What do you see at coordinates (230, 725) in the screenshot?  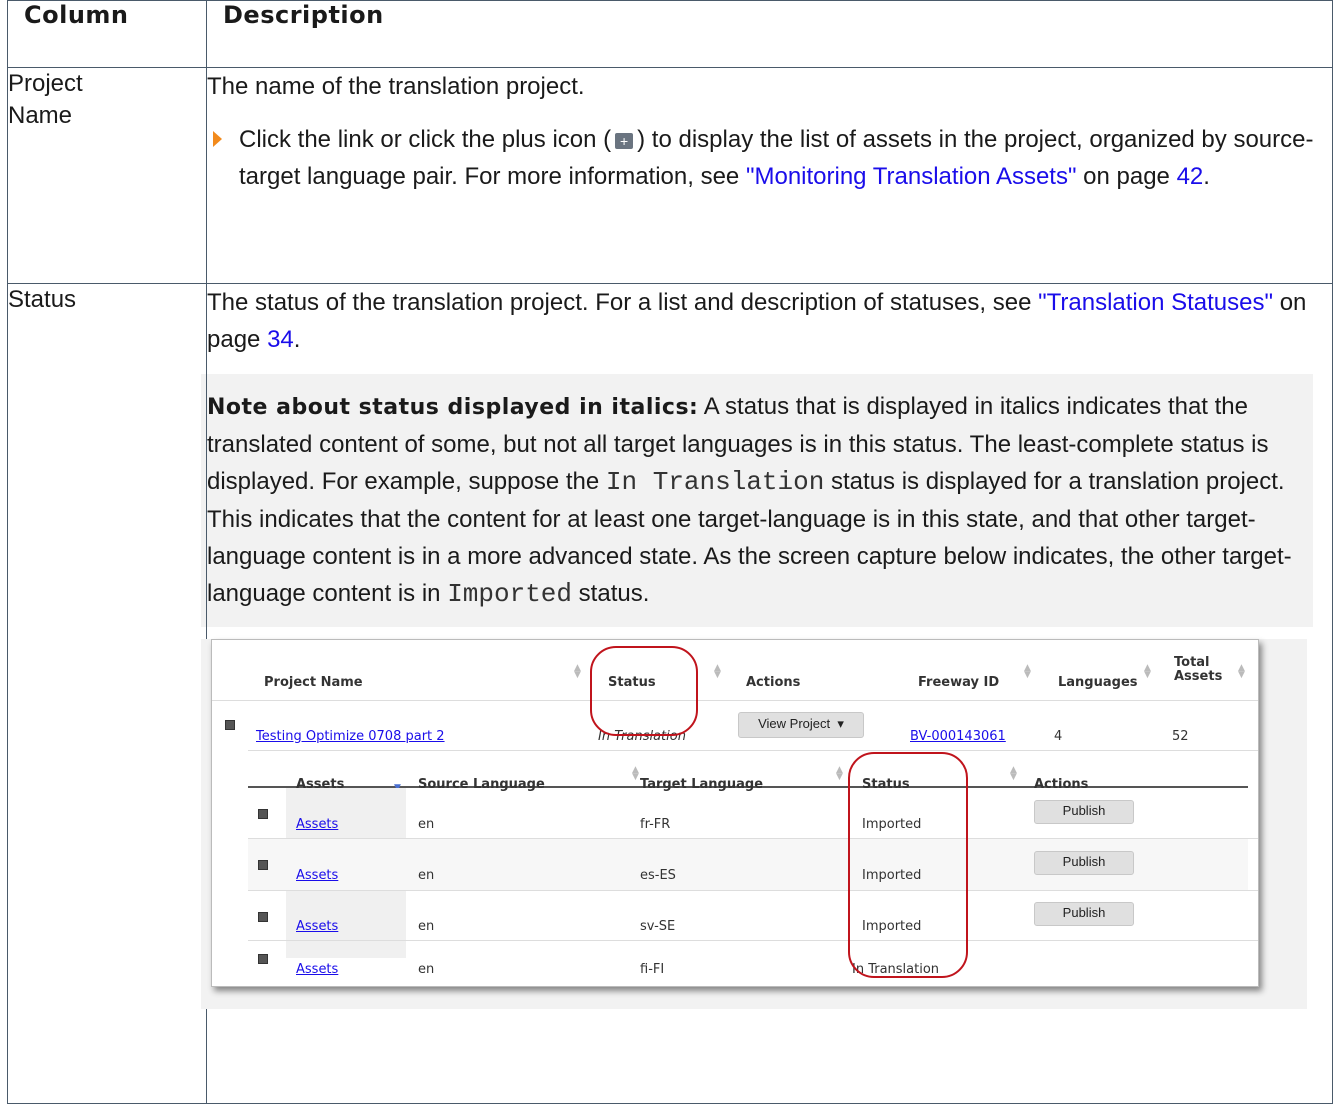 I see `collapse-icon` at bounding box center [230, 725].